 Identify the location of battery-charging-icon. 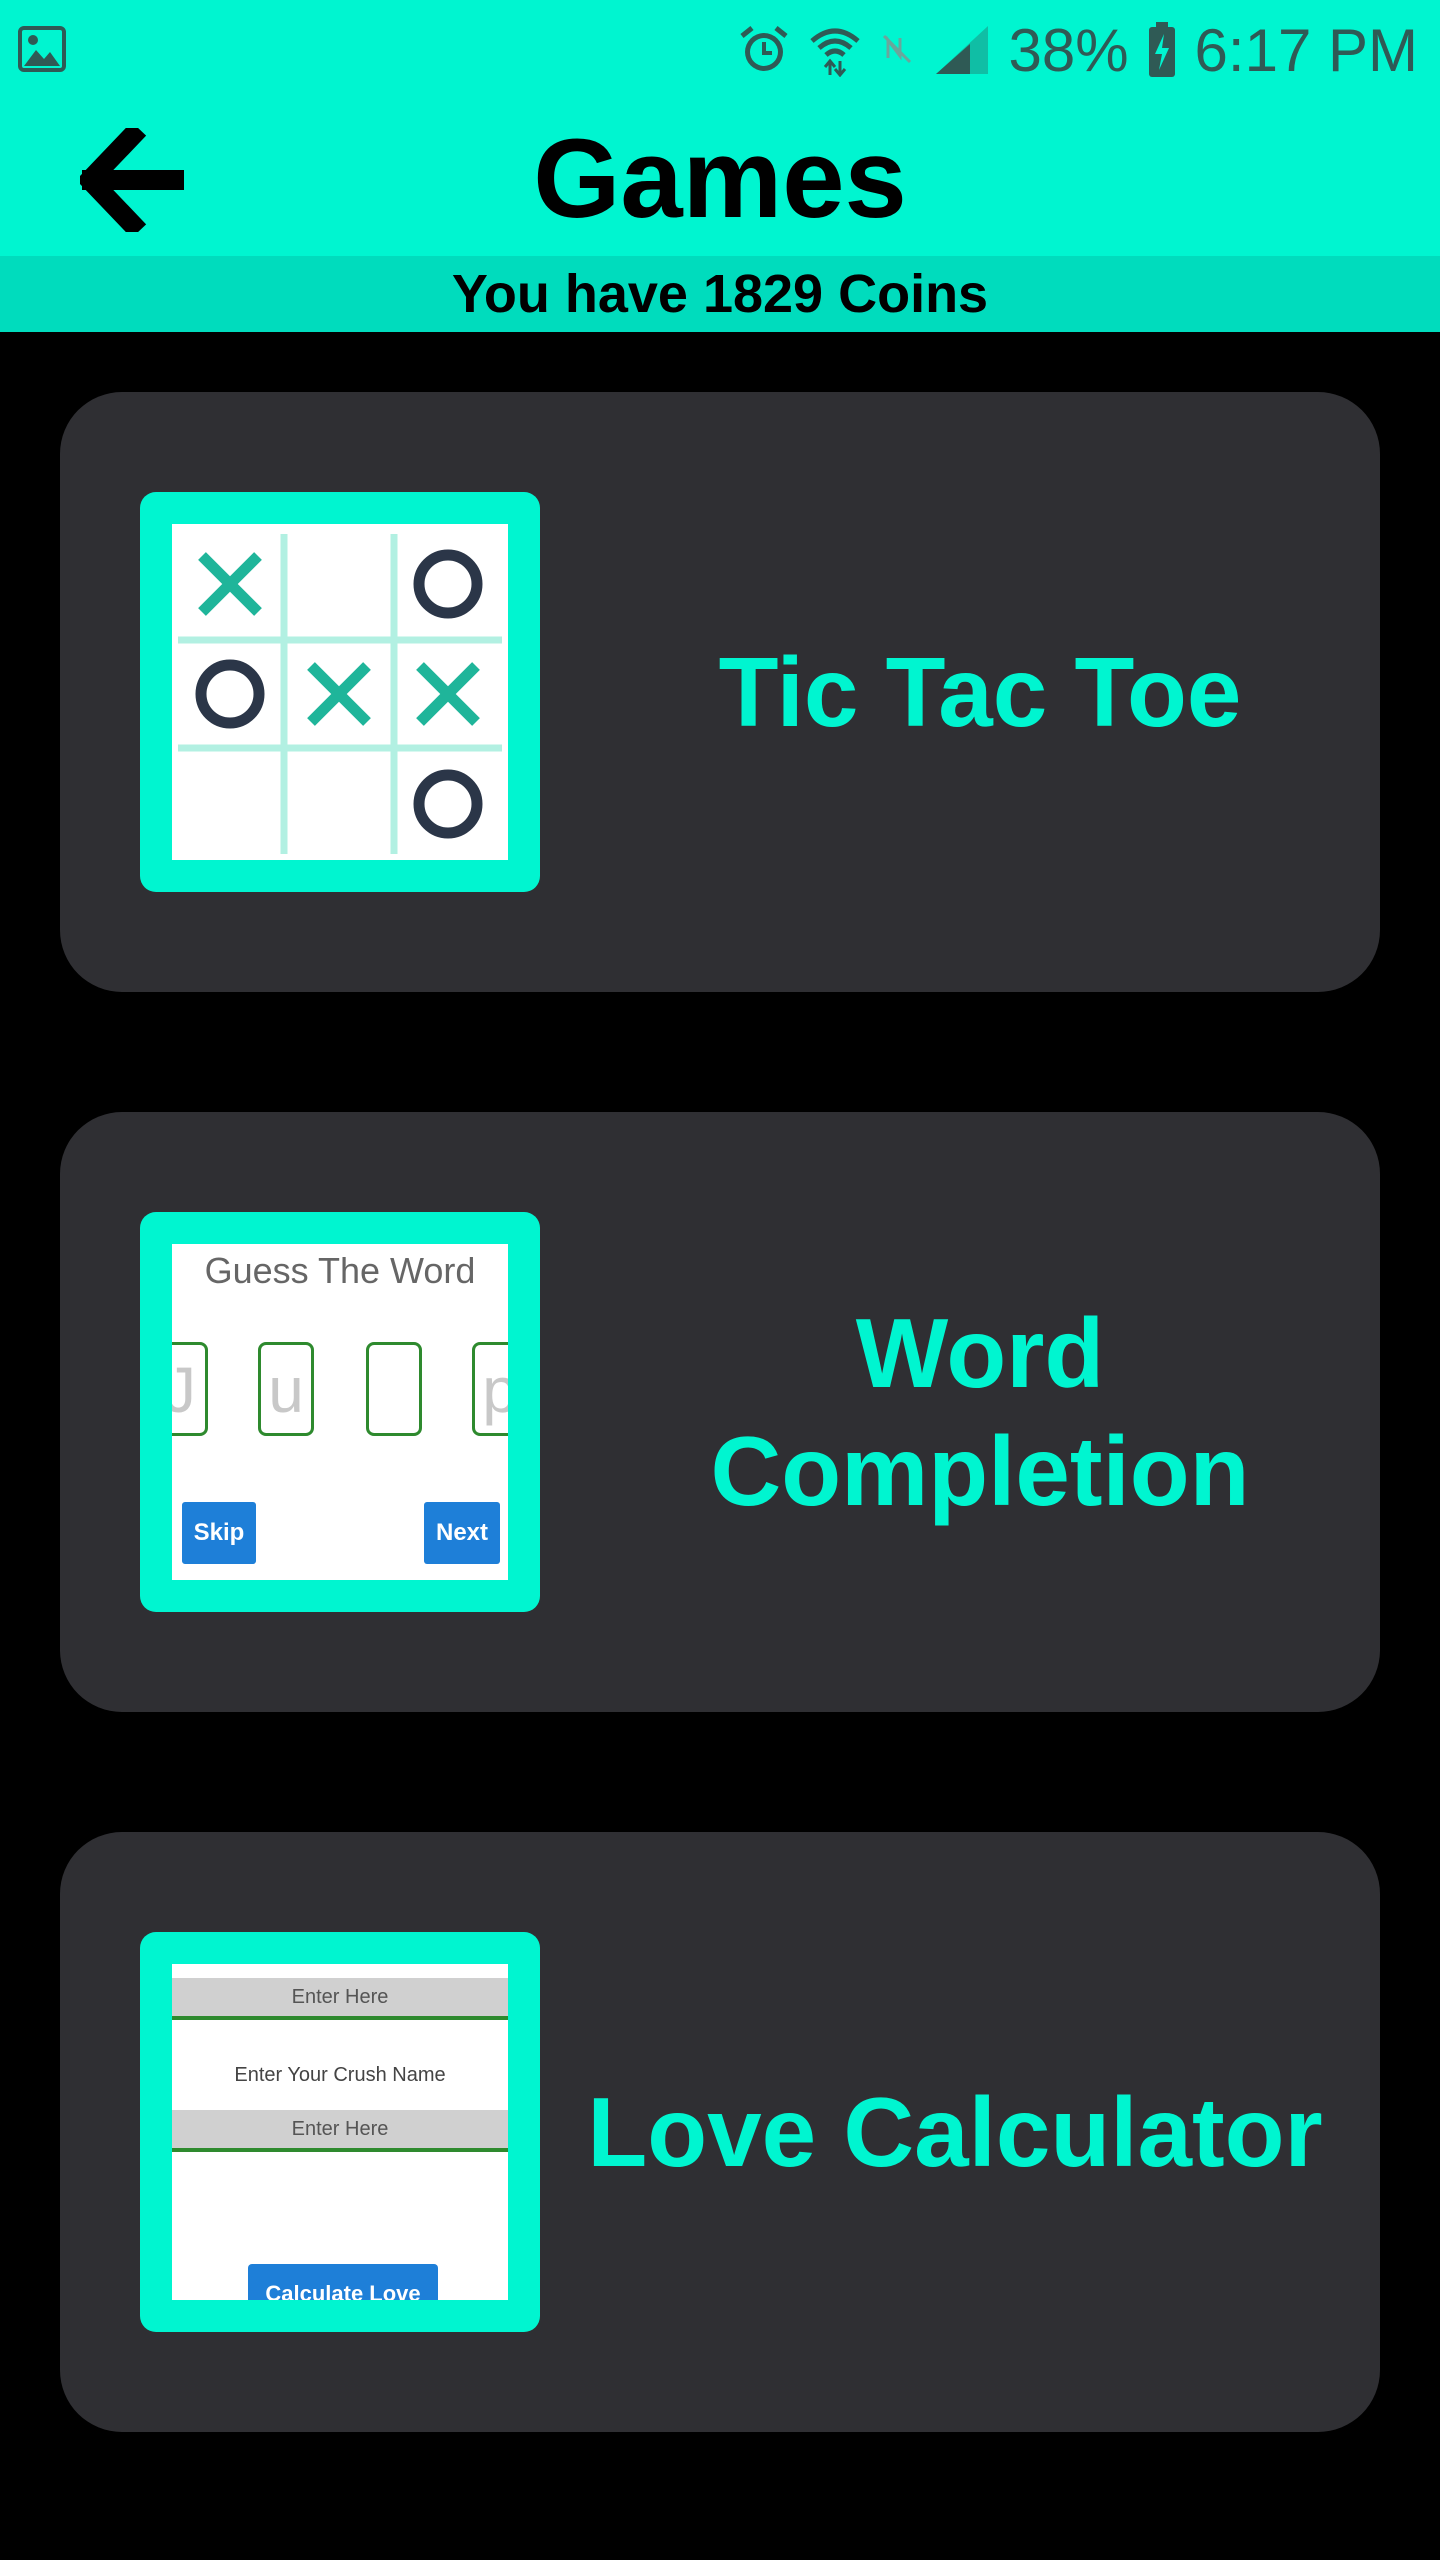
(1162, 50).